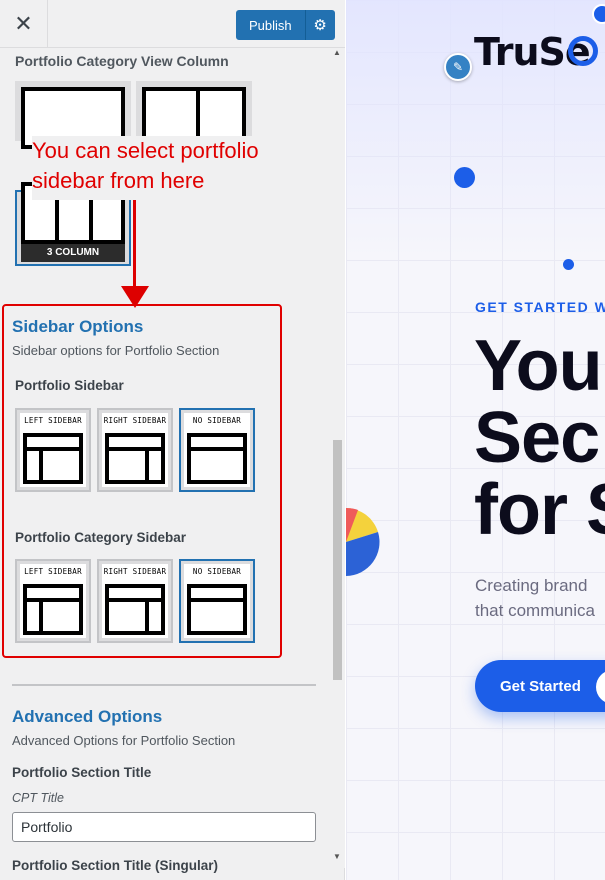 This screenshot has height=880, width=605. What do you see at coordinates (82, 772) in the screenshot?
I see `section-title-label: Portfolio Section Title` at bounding box center [82, 772].